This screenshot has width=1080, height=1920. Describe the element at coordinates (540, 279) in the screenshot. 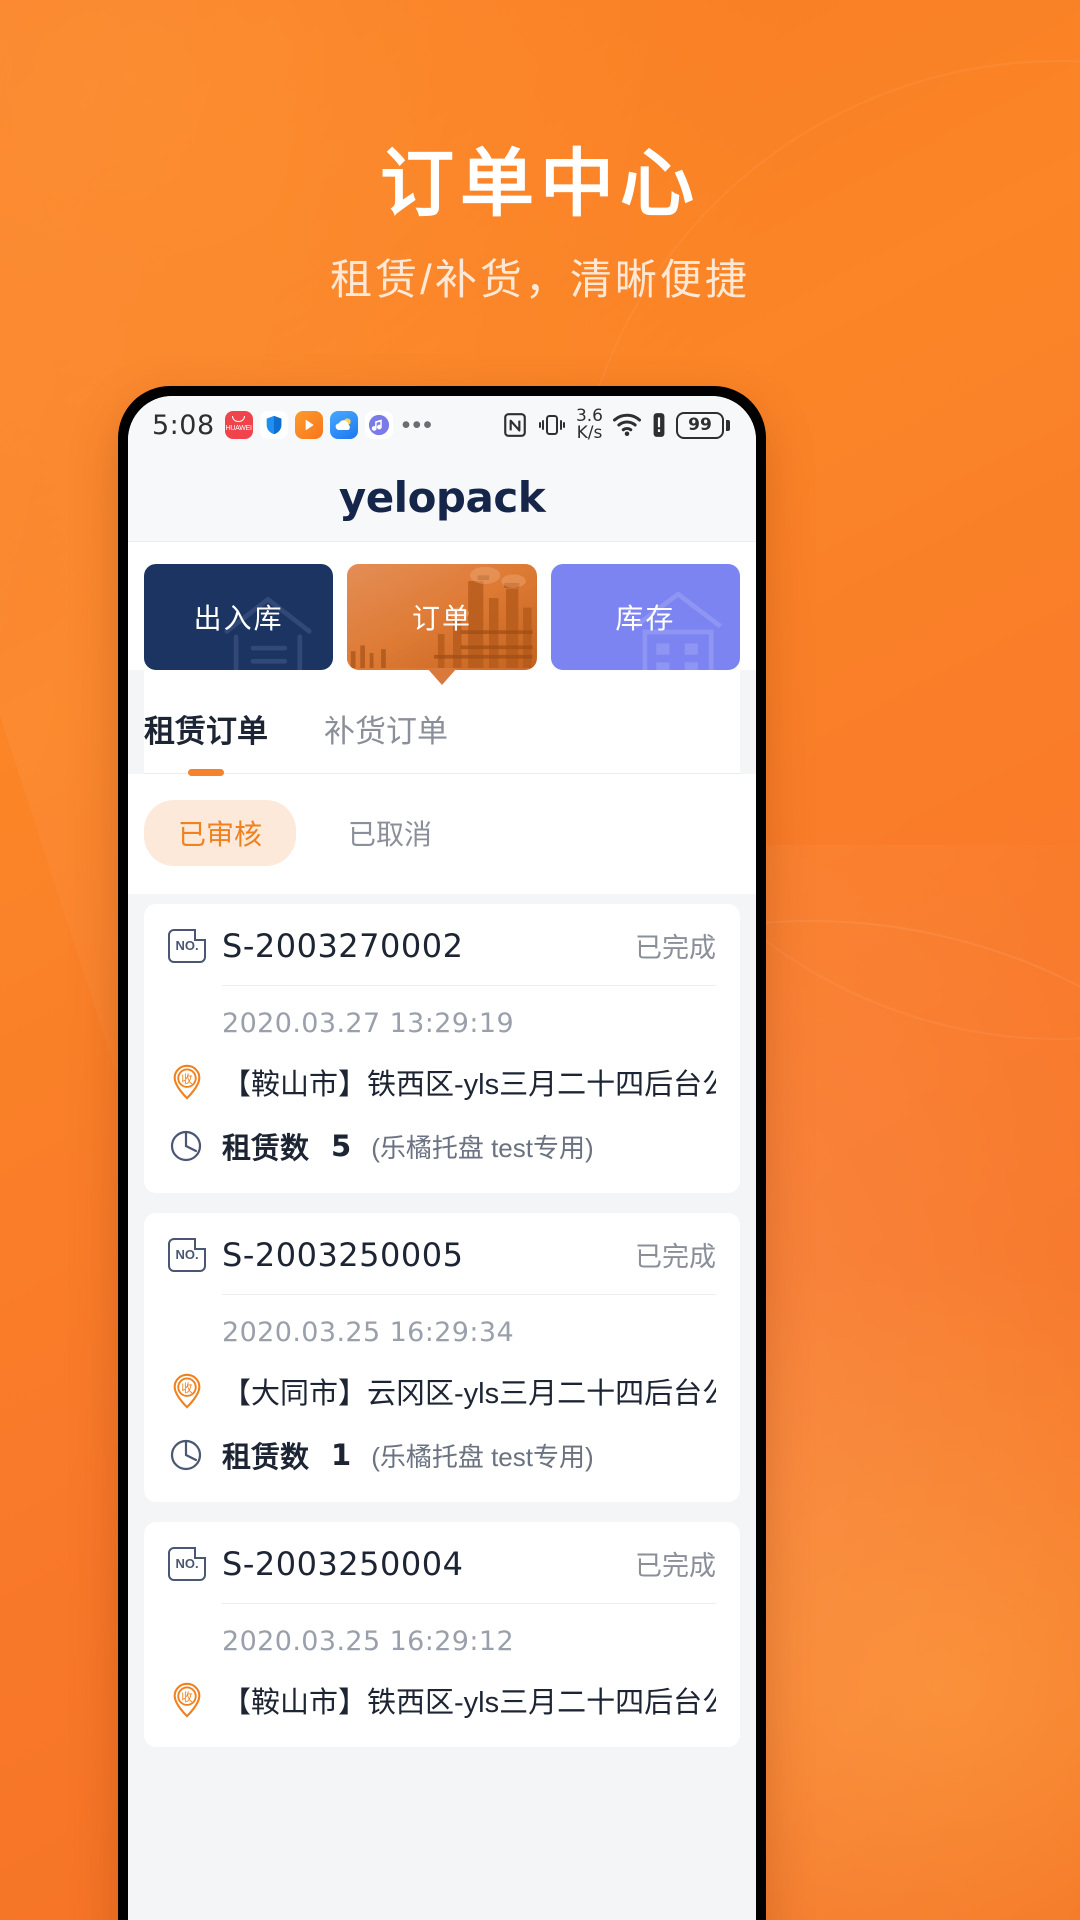

I see `promo-subtitle: 租赁/补货，清晰便捷` at that location.